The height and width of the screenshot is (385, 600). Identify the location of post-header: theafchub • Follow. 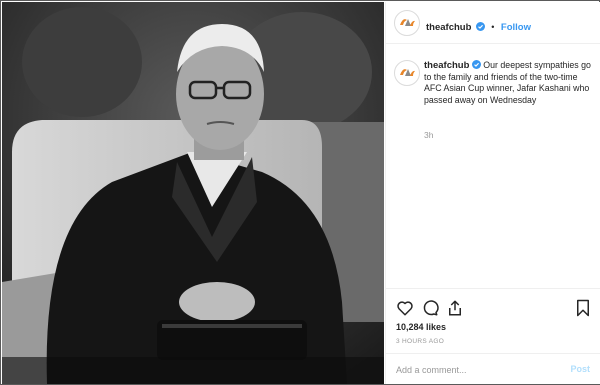
(493, 23).